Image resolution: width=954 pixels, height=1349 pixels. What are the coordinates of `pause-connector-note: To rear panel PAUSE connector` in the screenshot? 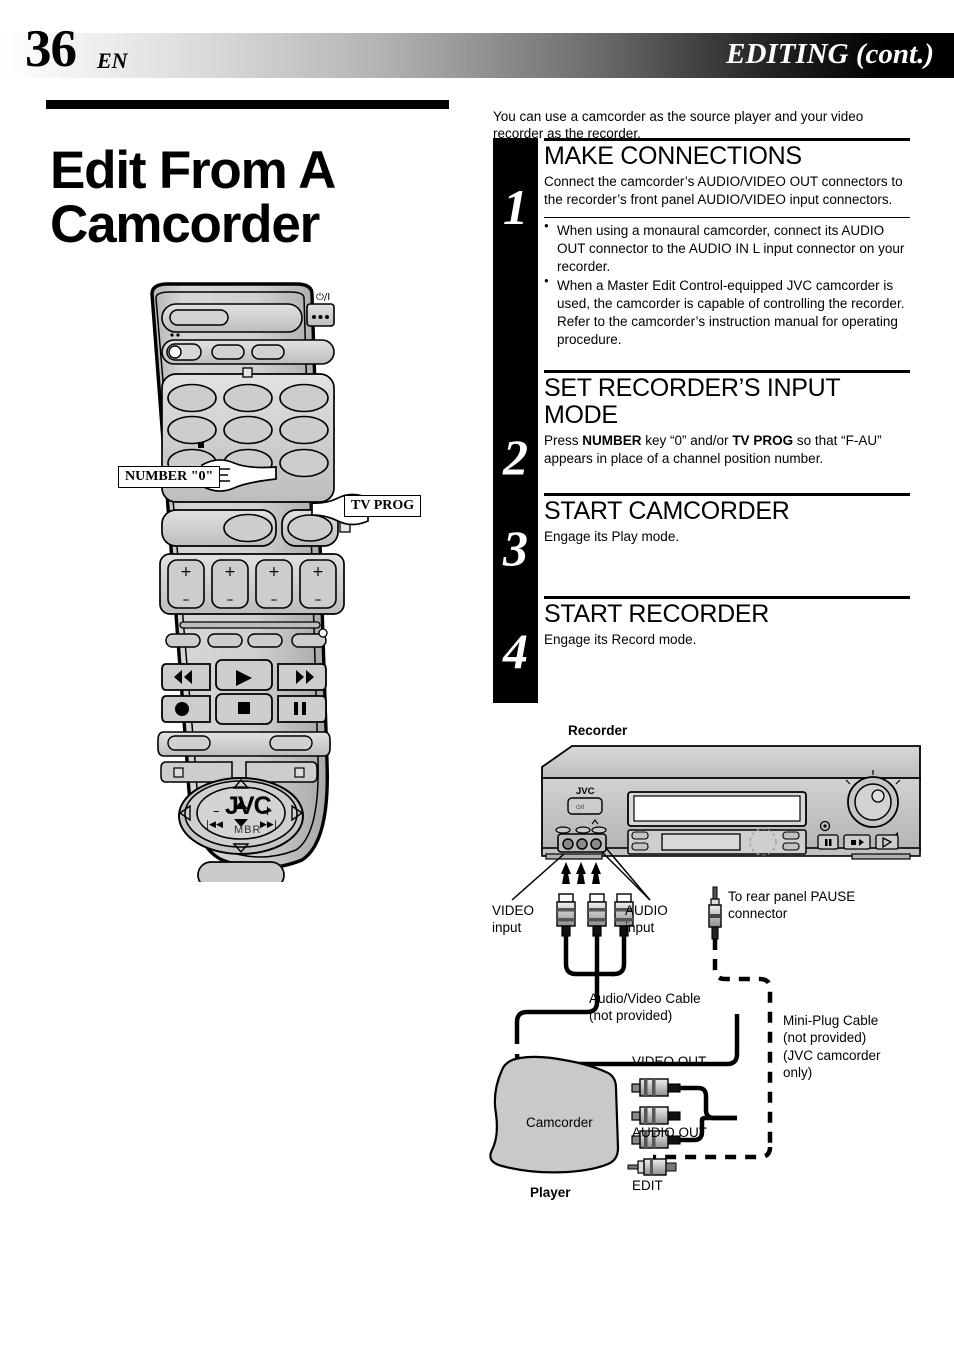 It's located at (792, 905).